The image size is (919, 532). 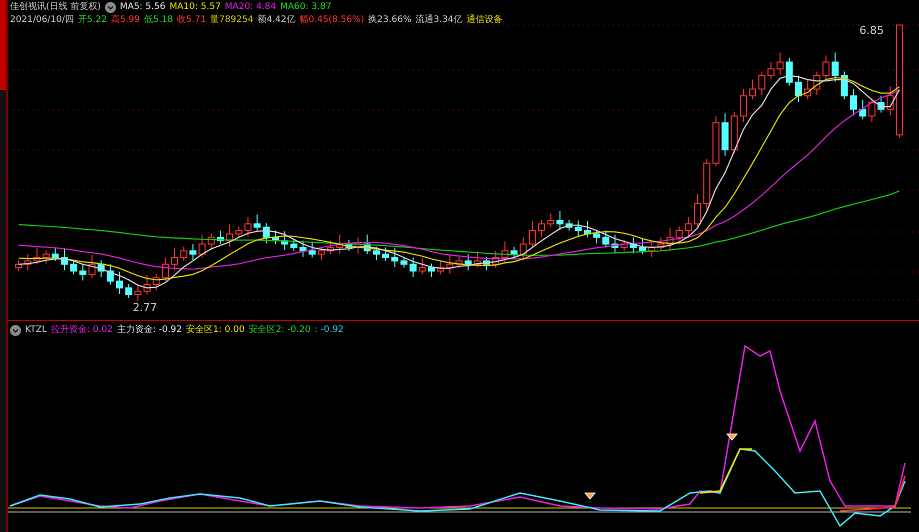 I want to click on quote-value: 幅0.45(8.56%), so click(x=332, y=20).